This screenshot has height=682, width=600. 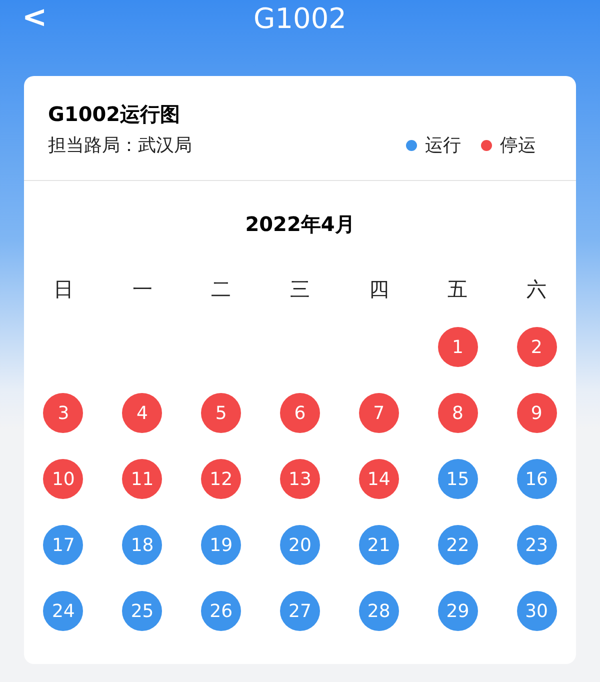 I want to click on weekday-label: 三, so click(x=300, y=289).